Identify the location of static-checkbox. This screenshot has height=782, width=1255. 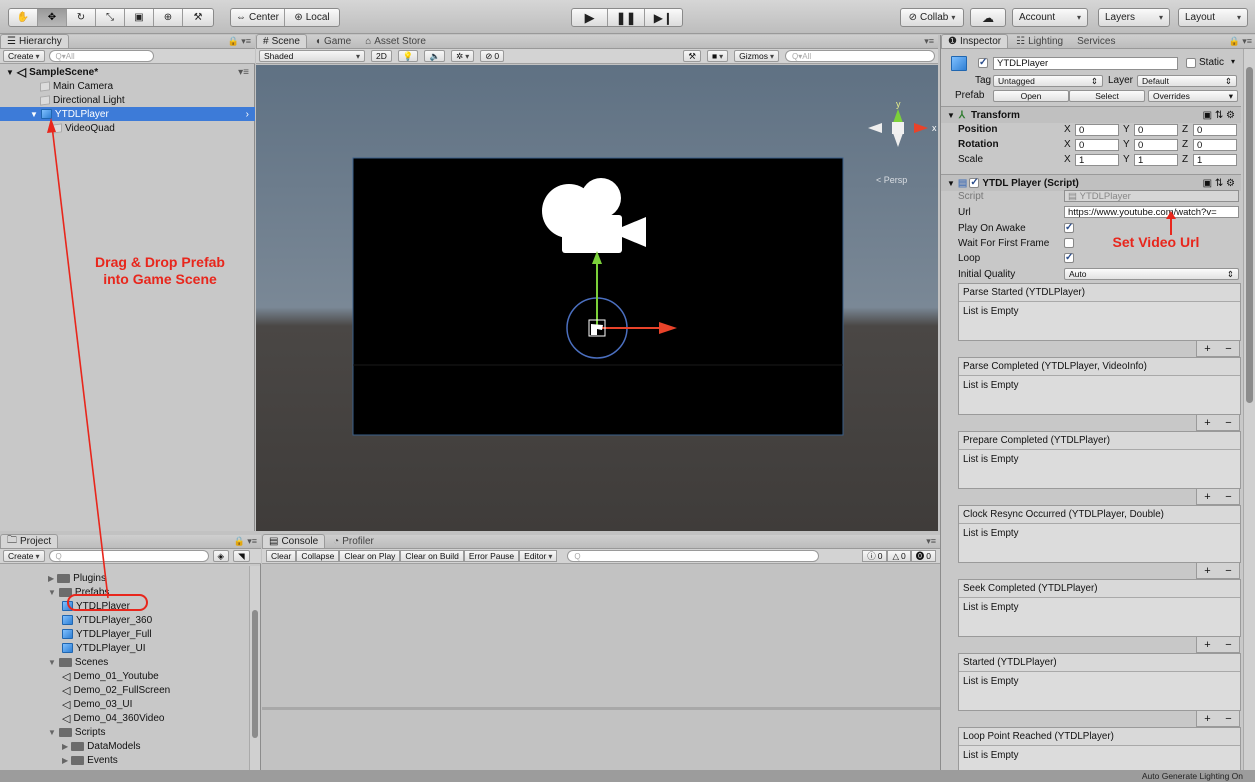
(1191, 63).